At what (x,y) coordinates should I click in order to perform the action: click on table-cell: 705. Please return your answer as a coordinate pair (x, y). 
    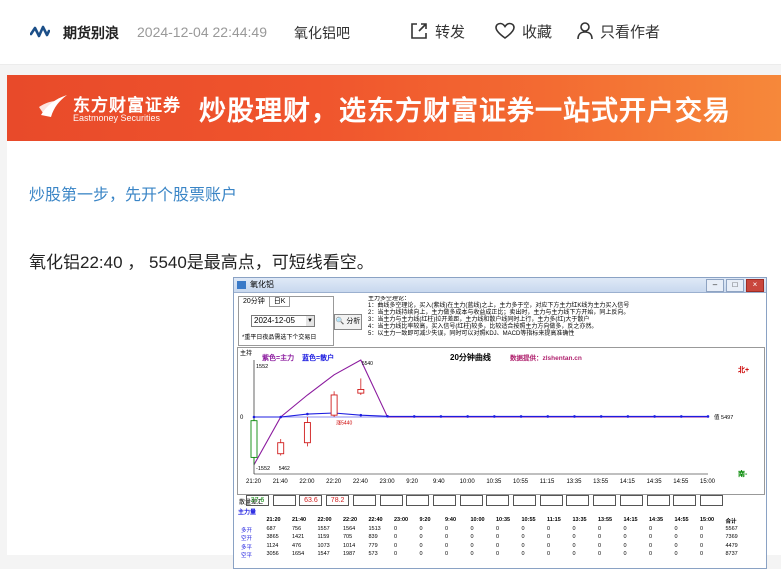
    Looking at the image, I should click on (348, 537).